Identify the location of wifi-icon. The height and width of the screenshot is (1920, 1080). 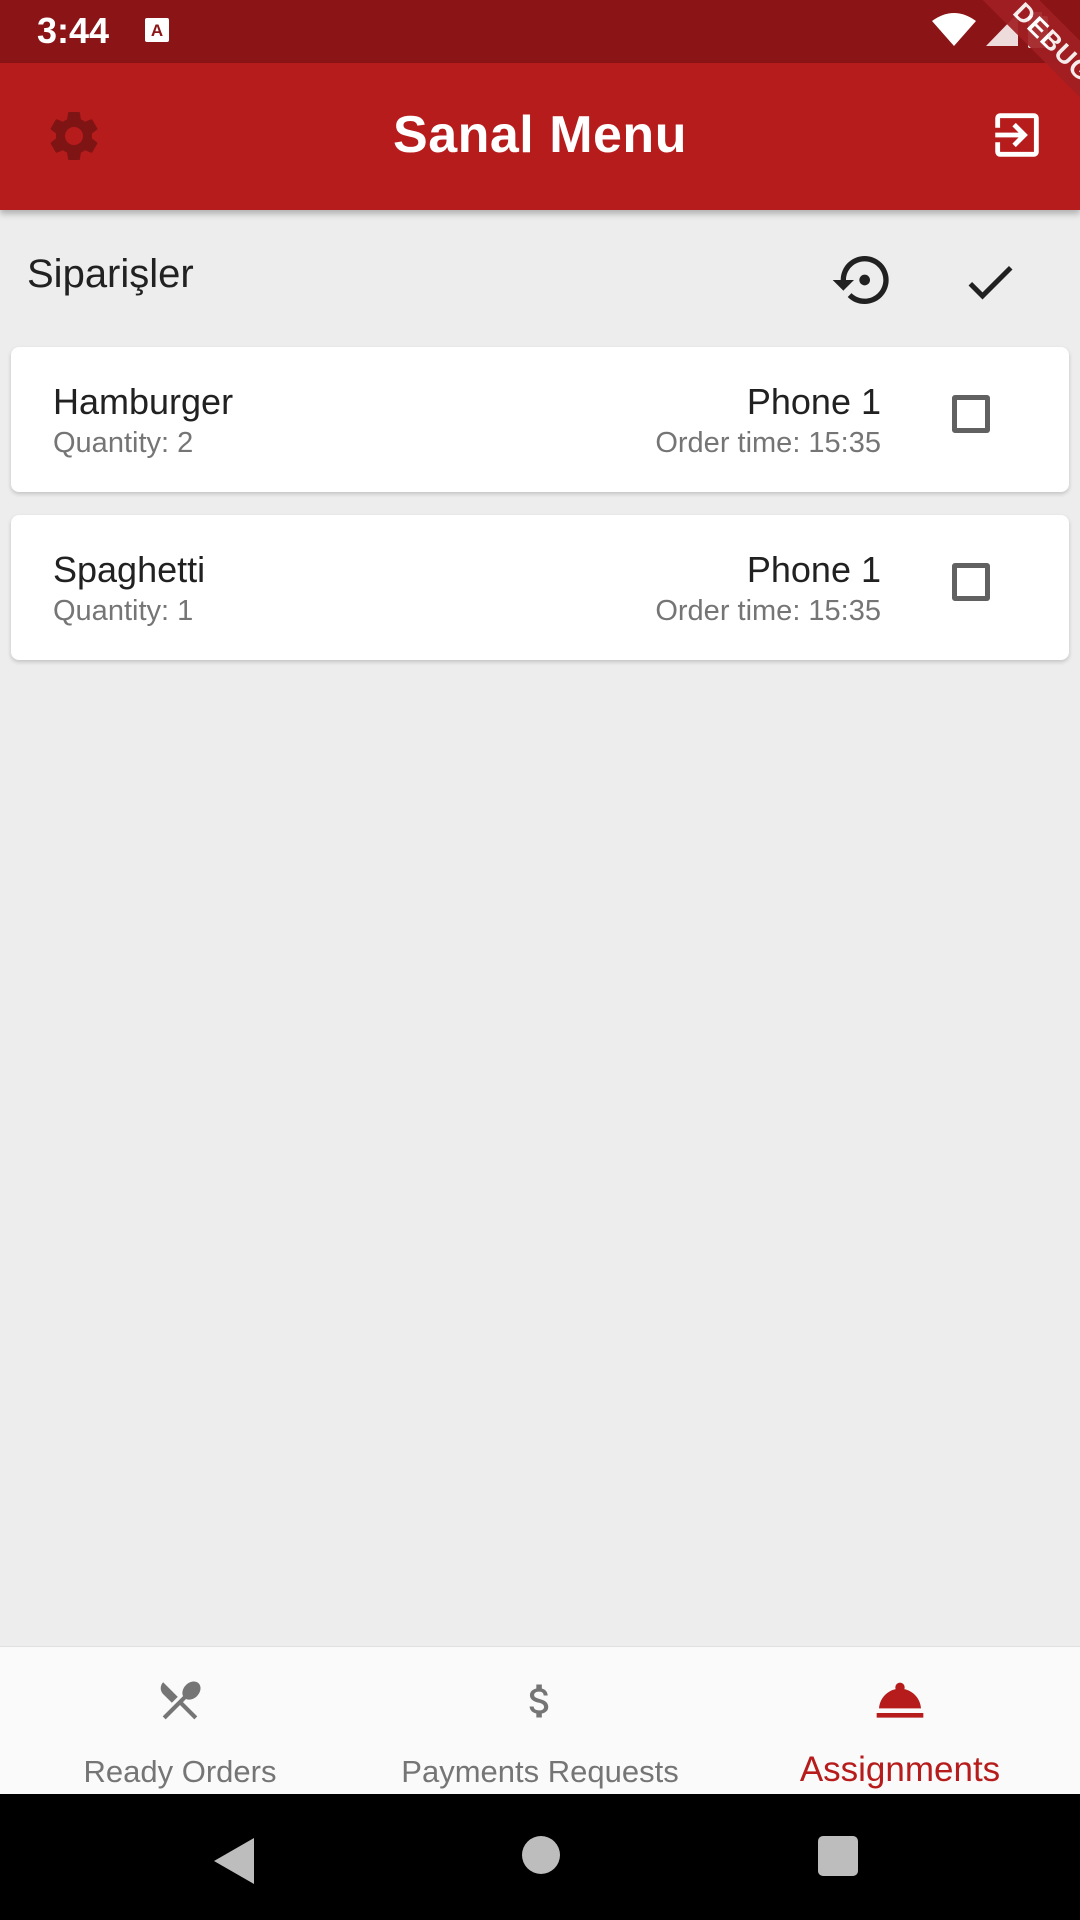
(954, 29).